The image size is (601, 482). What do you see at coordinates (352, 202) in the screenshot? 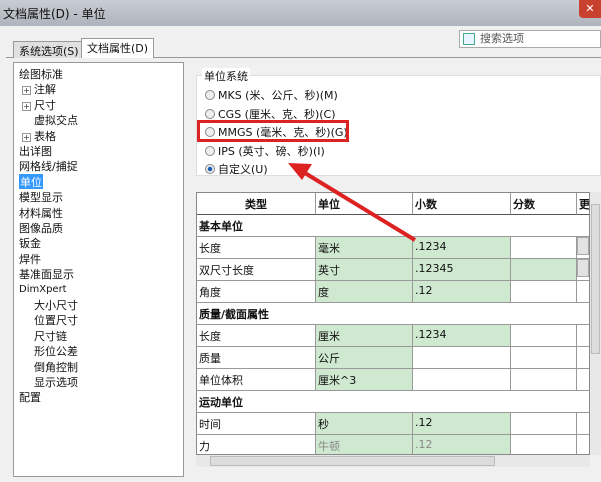
I see `red-arrow-annotation` at bounding box center [352, 202].